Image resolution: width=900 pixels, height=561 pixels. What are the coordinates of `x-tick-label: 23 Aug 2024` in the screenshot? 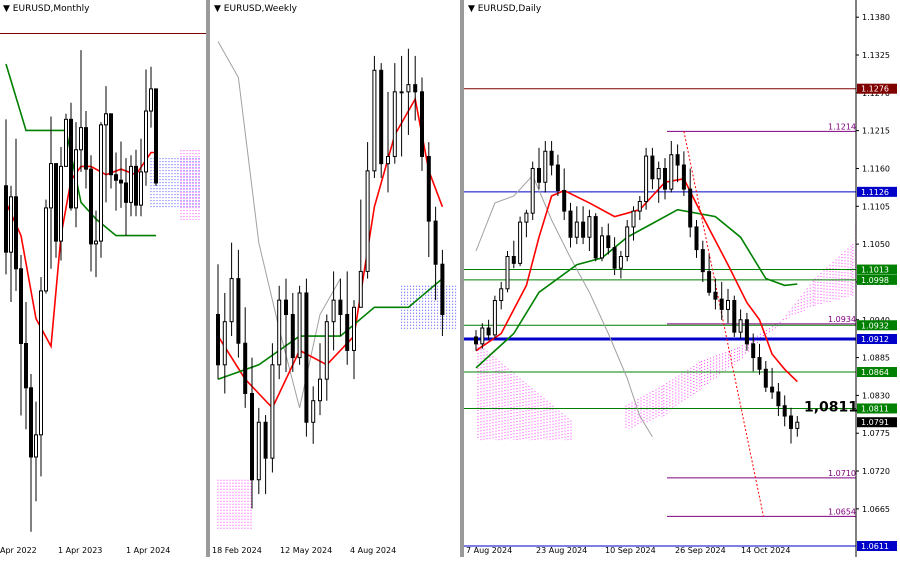 It's located at (561, 550).